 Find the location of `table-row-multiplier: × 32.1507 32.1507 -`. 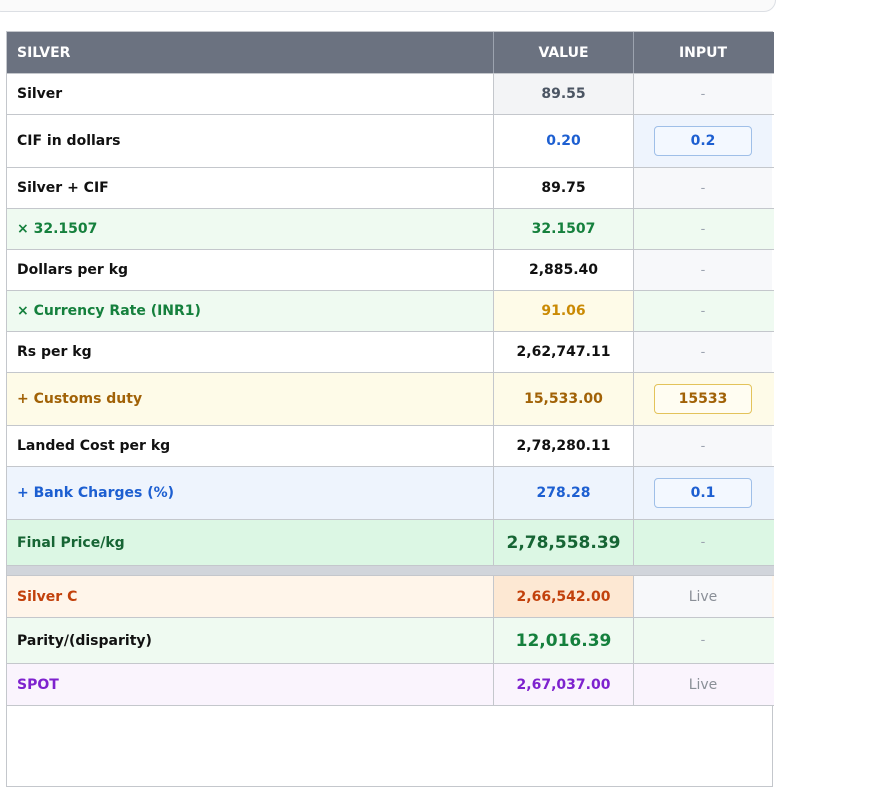

table-row-multiplier: × 32.1507 32.1507 - is located at coordinates (390, 229).